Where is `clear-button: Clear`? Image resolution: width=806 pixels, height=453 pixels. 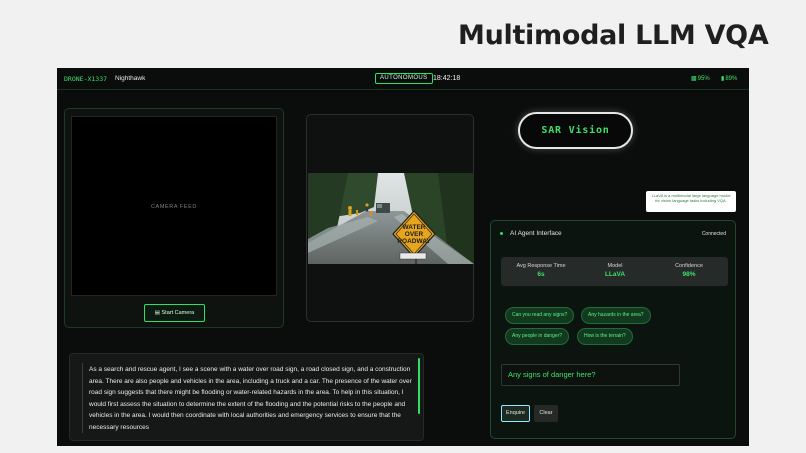 clear-button: Clear is located at coordinates (546, 413).